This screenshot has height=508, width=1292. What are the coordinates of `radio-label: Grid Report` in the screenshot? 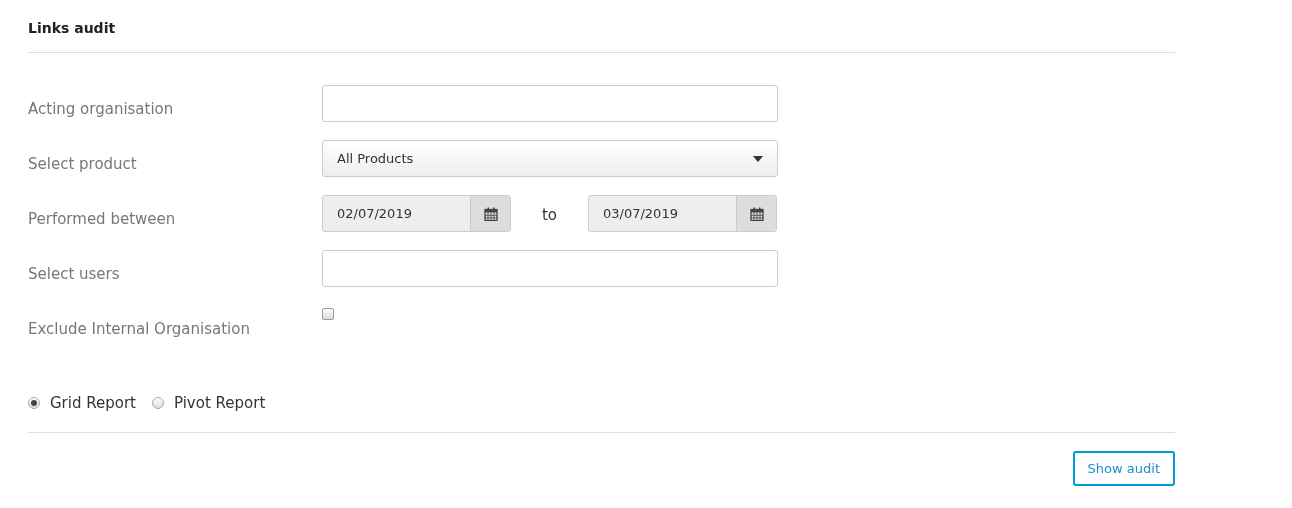 It's located at (93, 403).